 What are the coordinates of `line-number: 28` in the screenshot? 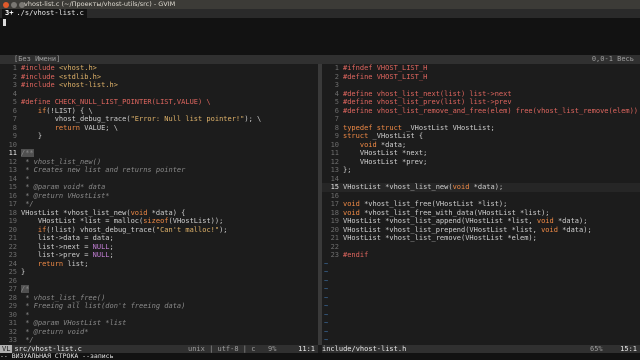 It's located at (12, 297).